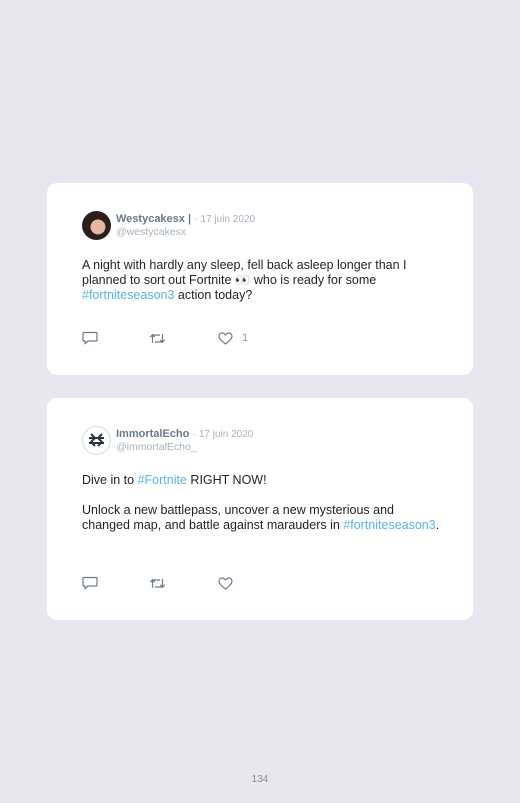  What do you see at coordinates (213, 295) in the screenshot?
I see `tweet-text-part: action today?` at bounding box center [213, 295].